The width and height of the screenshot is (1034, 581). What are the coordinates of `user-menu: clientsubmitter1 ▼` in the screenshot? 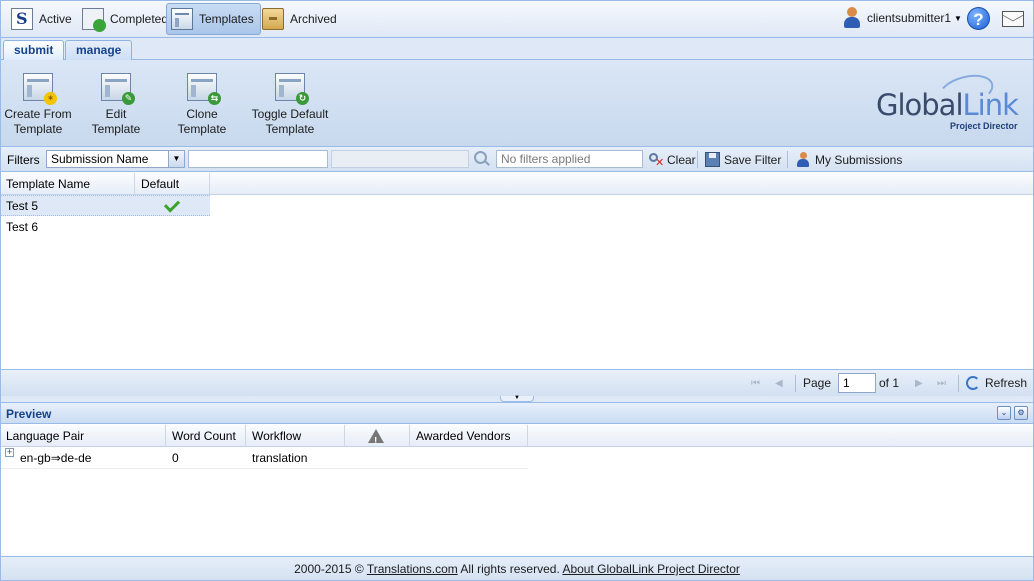 It's located at (902, 18).